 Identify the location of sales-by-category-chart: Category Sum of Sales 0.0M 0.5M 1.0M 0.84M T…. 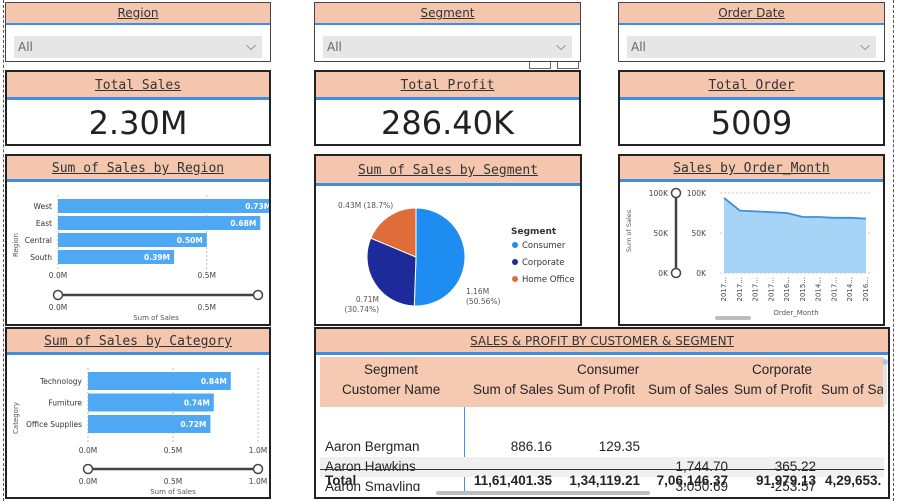
(139, 432).